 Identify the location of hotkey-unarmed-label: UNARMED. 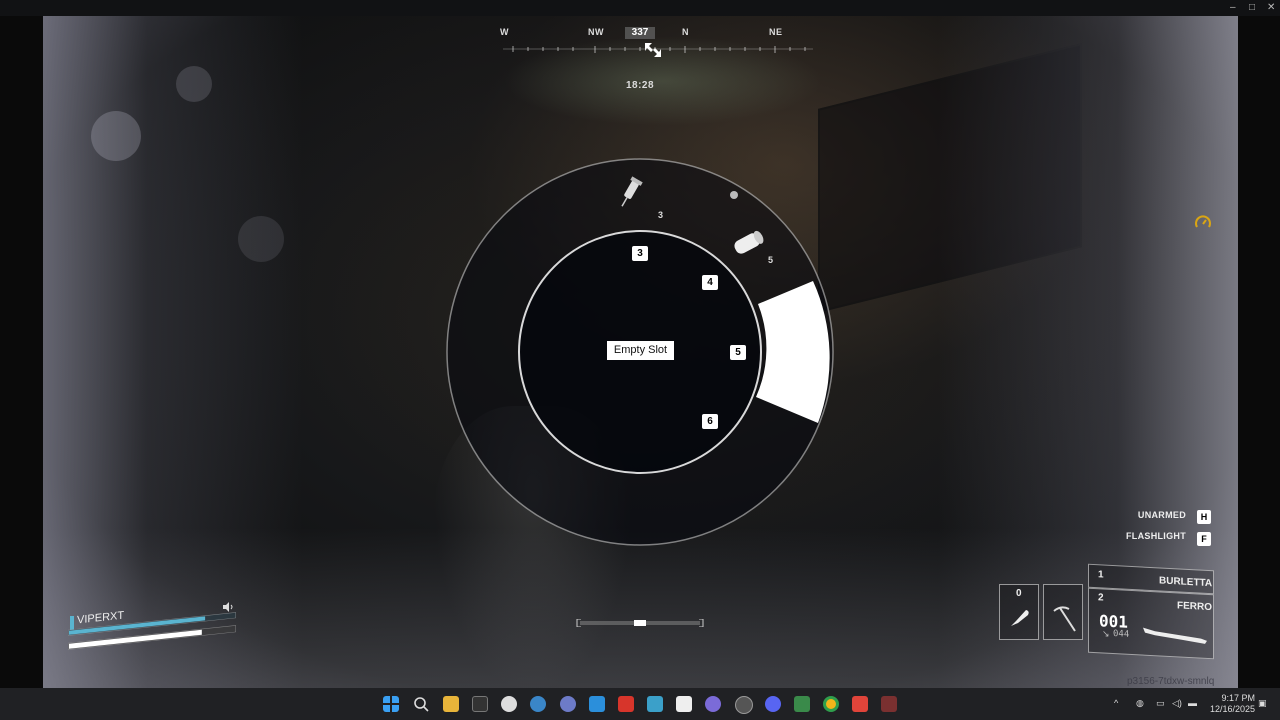
(1161, 515).